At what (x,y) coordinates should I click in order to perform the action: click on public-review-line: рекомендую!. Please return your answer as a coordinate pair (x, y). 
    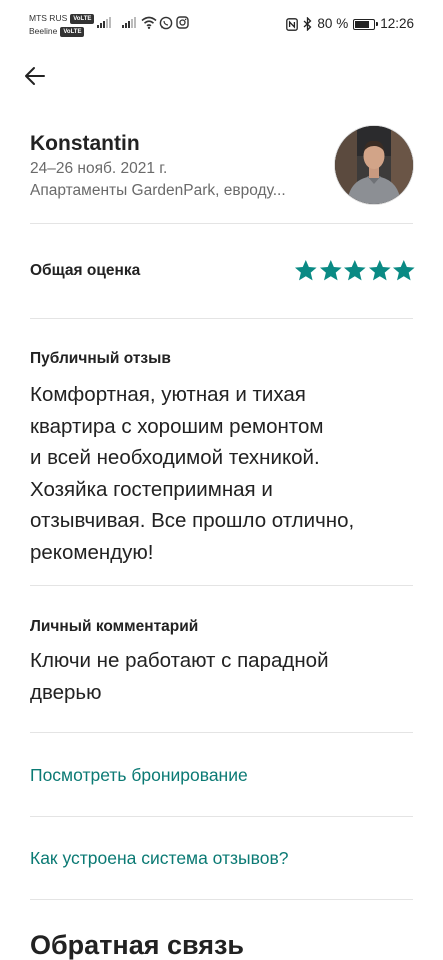
    Looking at the image, I should click on (92, 552).